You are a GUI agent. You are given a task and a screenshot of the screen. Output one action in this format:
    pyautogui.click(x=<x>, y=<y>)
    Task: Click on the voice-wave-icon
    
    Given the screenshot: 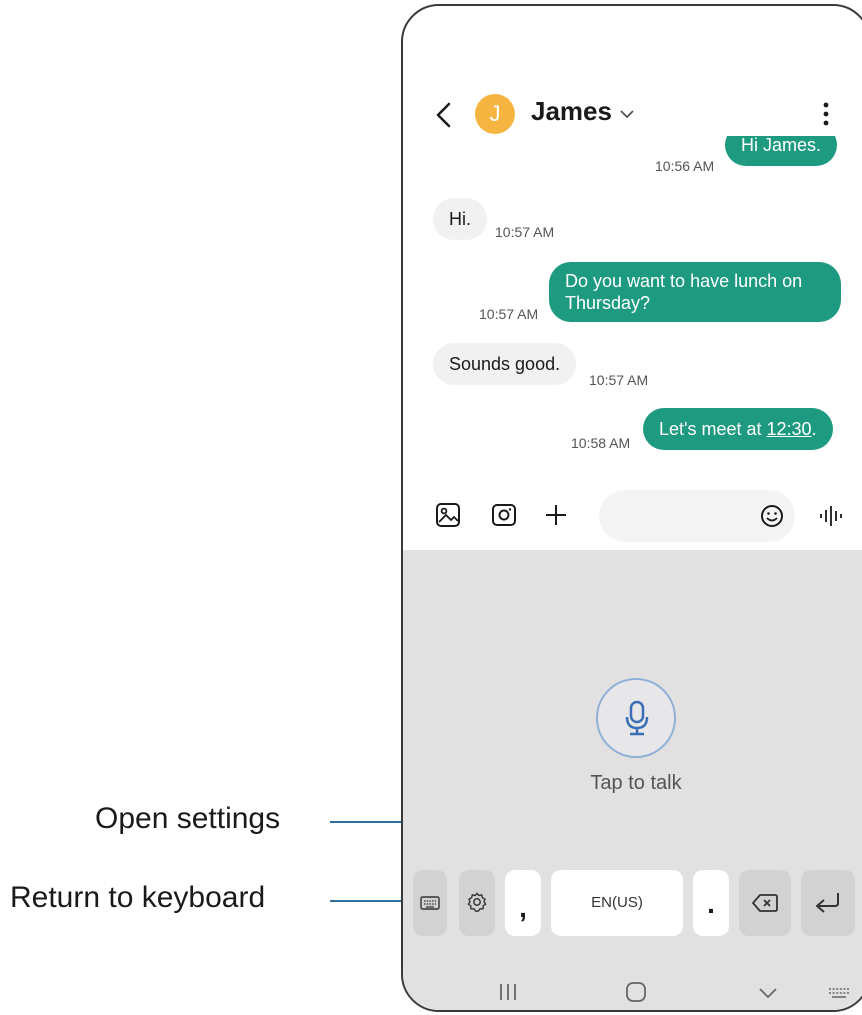 What is the action you would take?
    pyautogui.click(x=830, y=516)
    